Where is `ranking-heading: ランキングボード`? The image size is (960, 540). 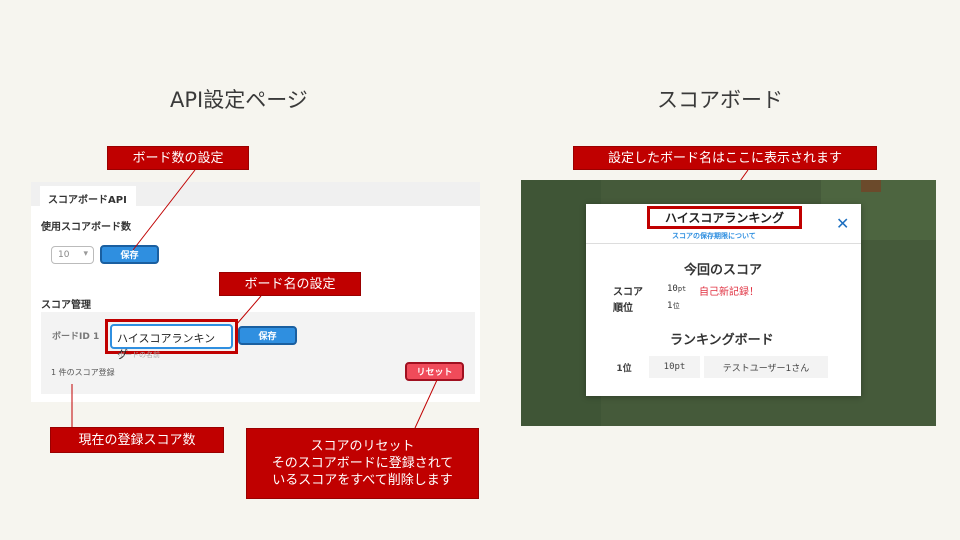 ranking-heading: ランキングボード is located at coordinates (722, 340).